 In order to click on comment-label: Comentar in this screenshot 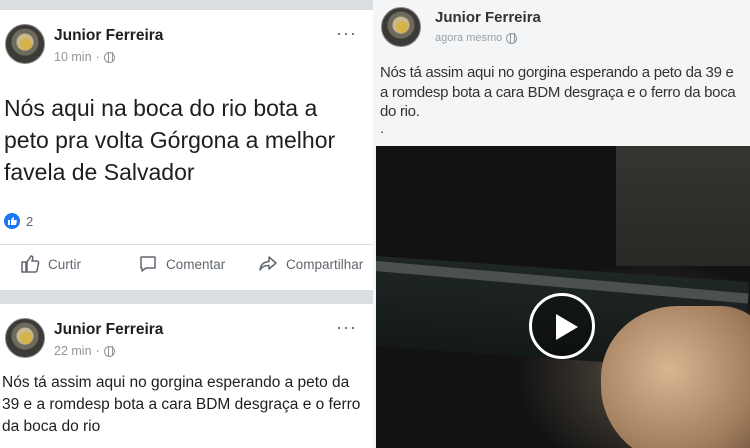, I will do `click(196, 264)`.